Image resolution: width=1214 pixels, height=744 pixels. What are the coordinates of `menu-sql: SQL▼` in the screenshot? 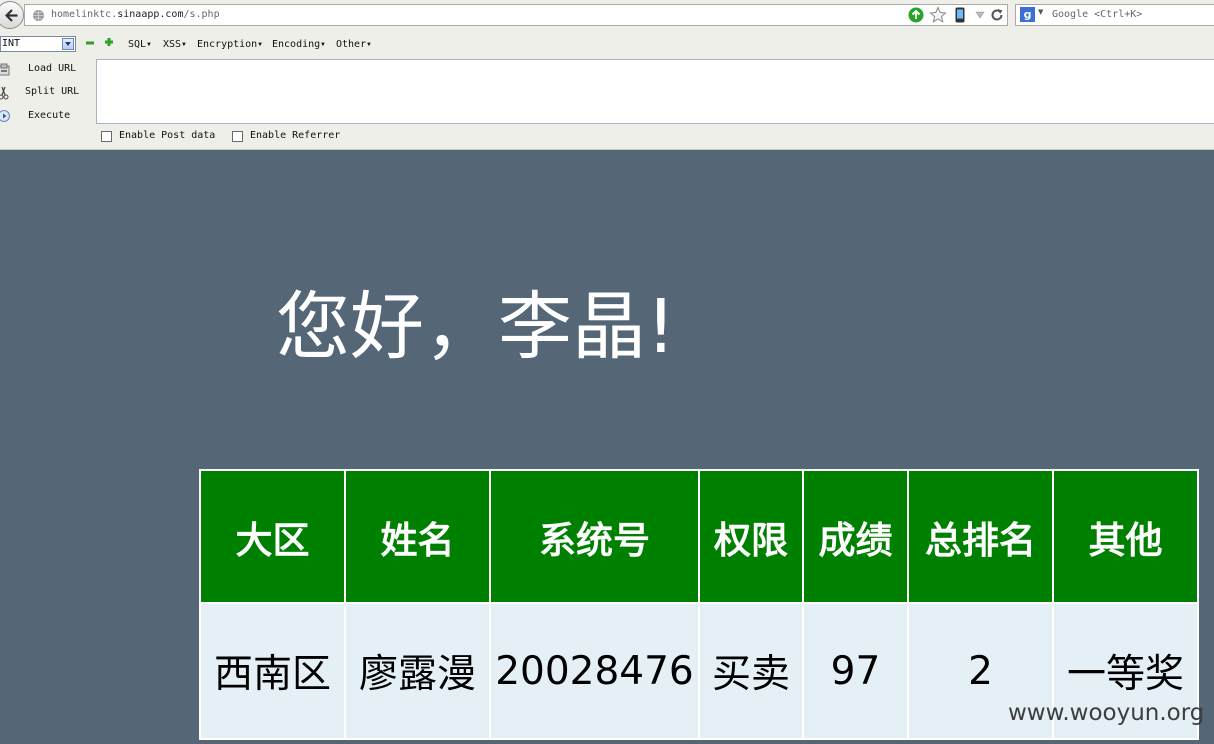 It's located at (139, 44).